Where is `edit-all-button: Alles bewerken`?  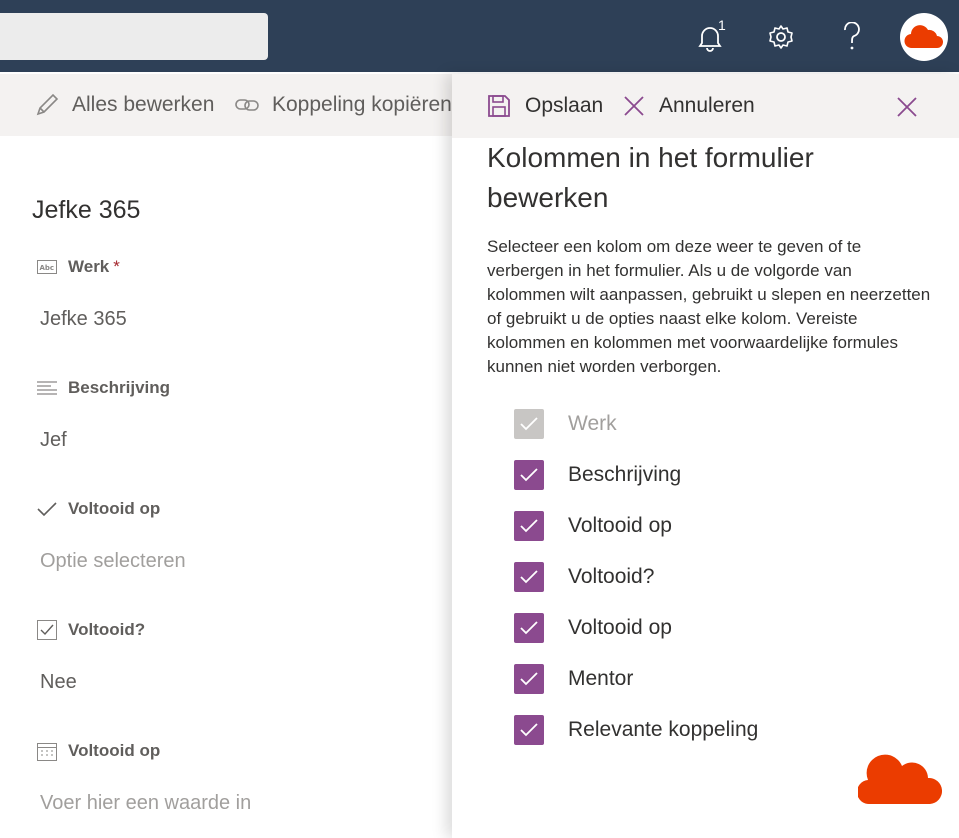 edit-all-button: Alles bewerken is located at coordinates (124, 105).